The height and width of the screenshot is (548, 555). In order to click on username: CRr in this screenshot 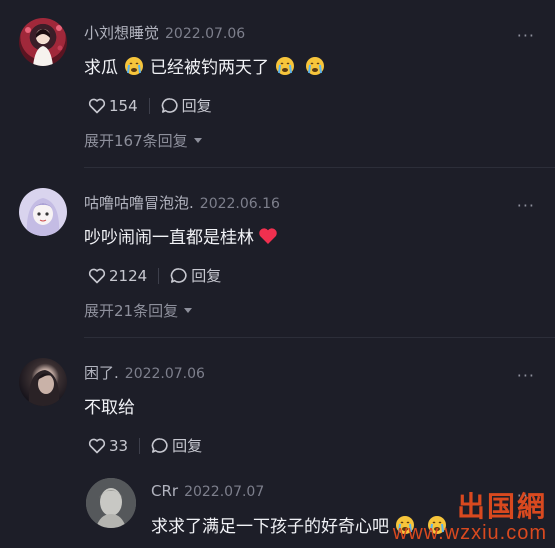, I will do `click(164, 491)`.